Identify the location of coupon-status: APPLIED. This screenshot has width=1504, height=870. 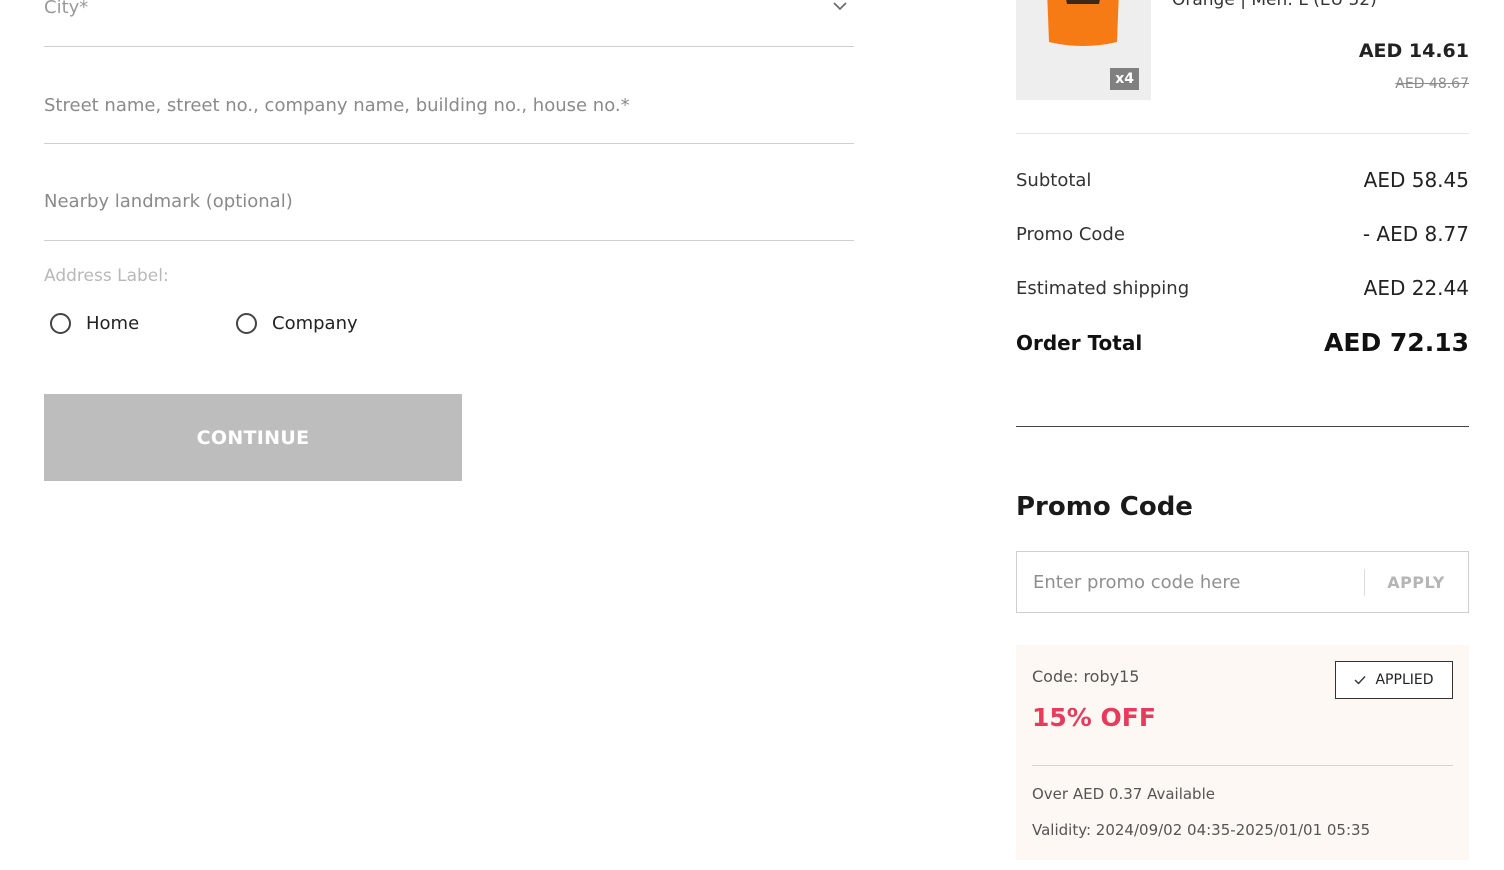
(1404, 680).